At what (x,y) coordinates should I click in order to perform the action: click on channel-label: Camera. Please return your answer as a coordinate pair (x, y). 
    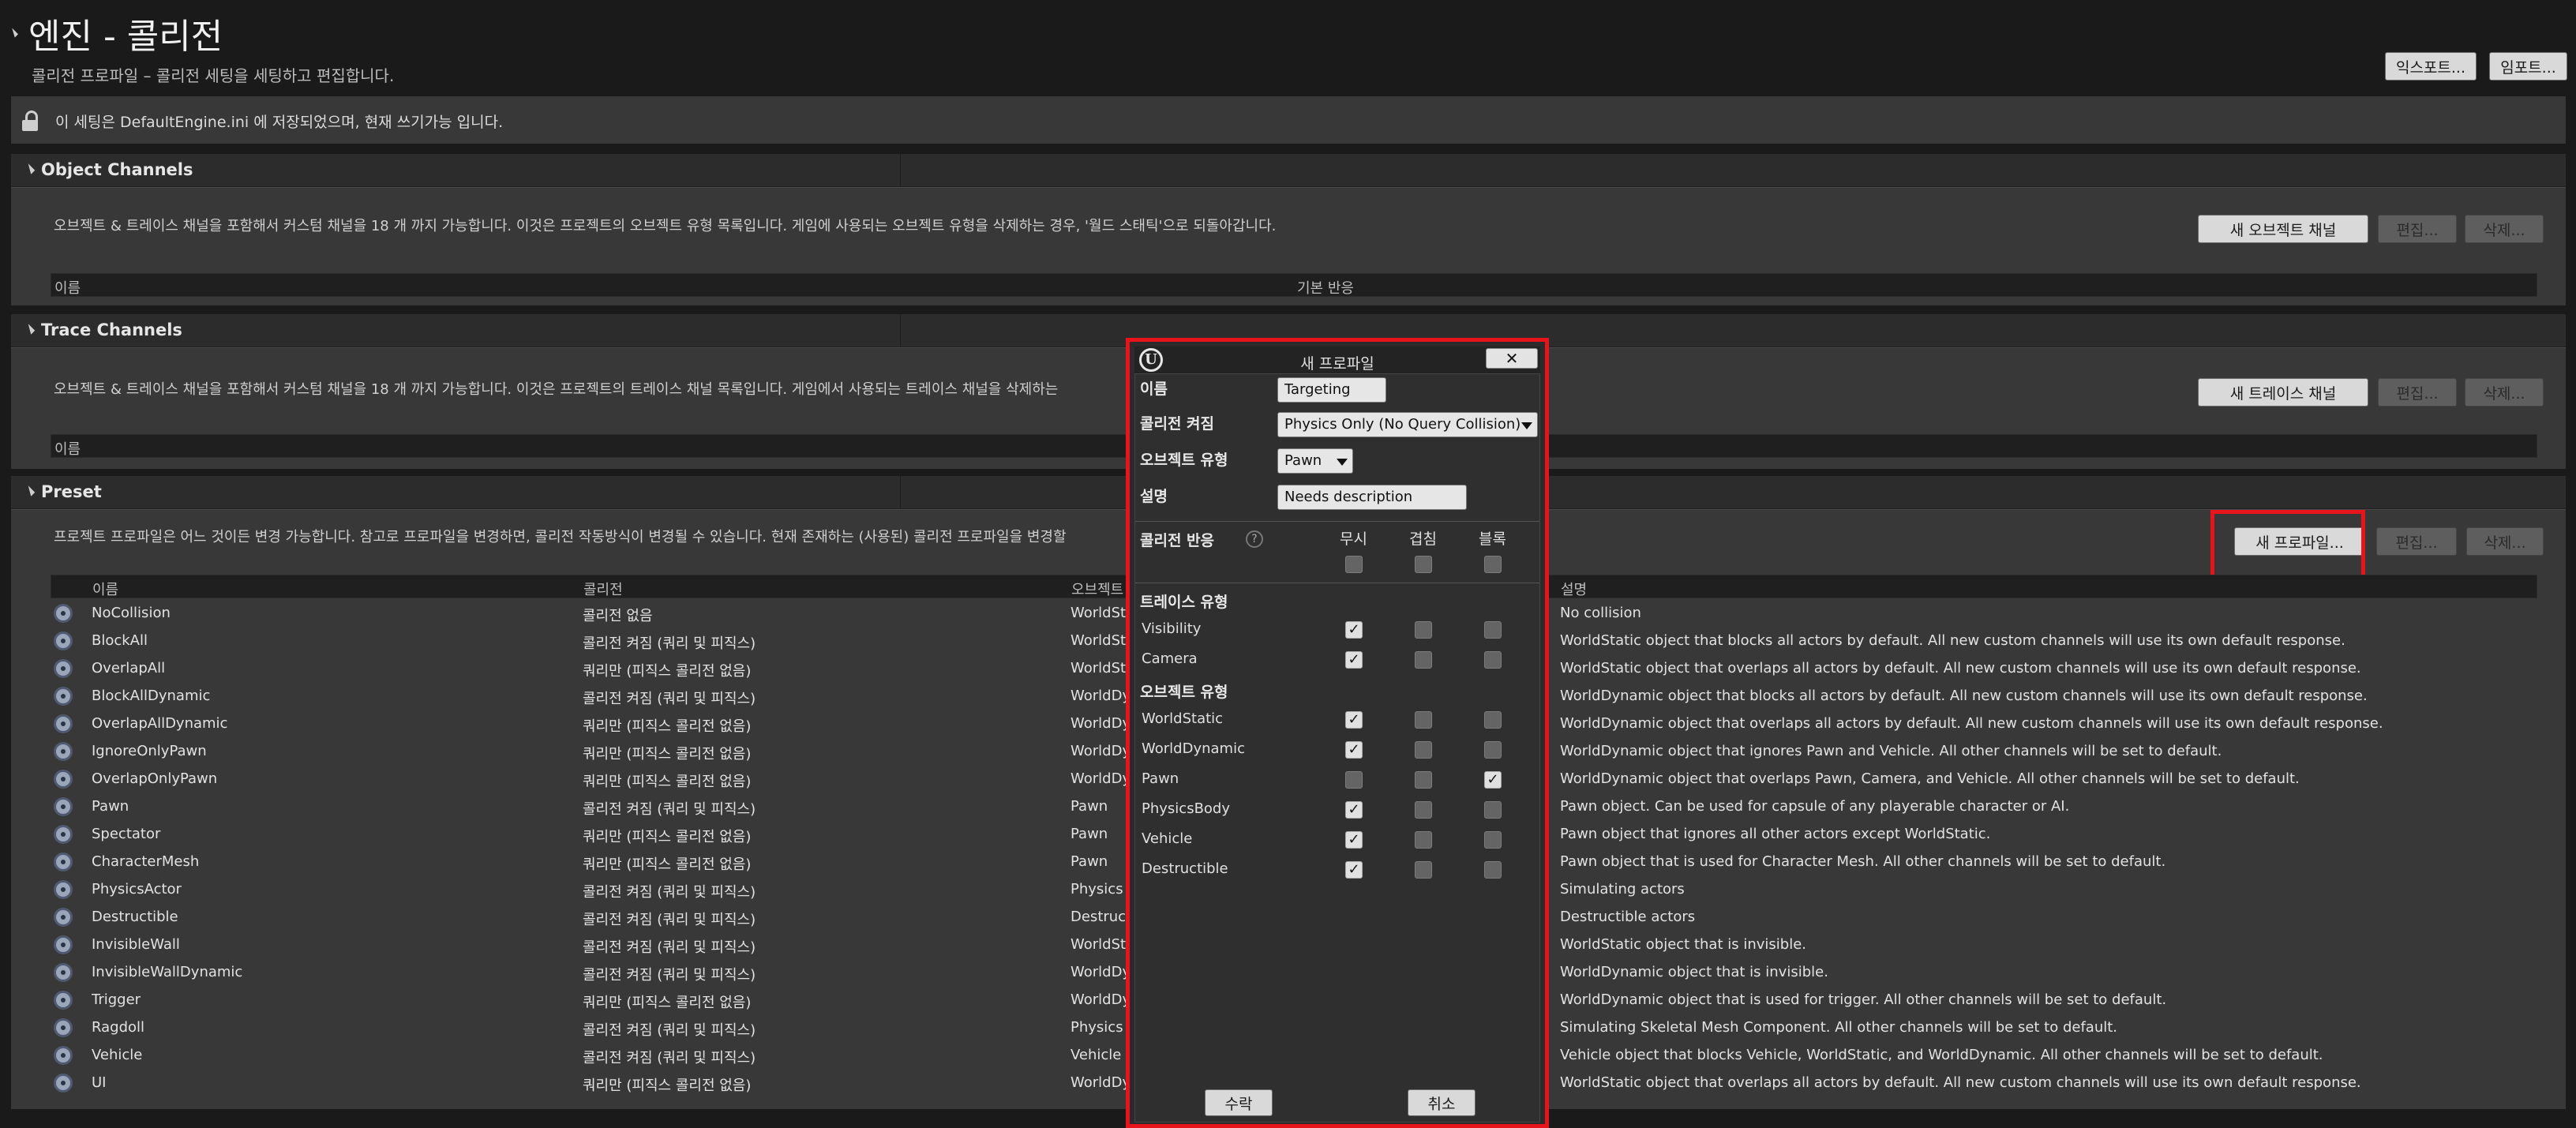
    Looking at the image, I should click on (1170, 658).